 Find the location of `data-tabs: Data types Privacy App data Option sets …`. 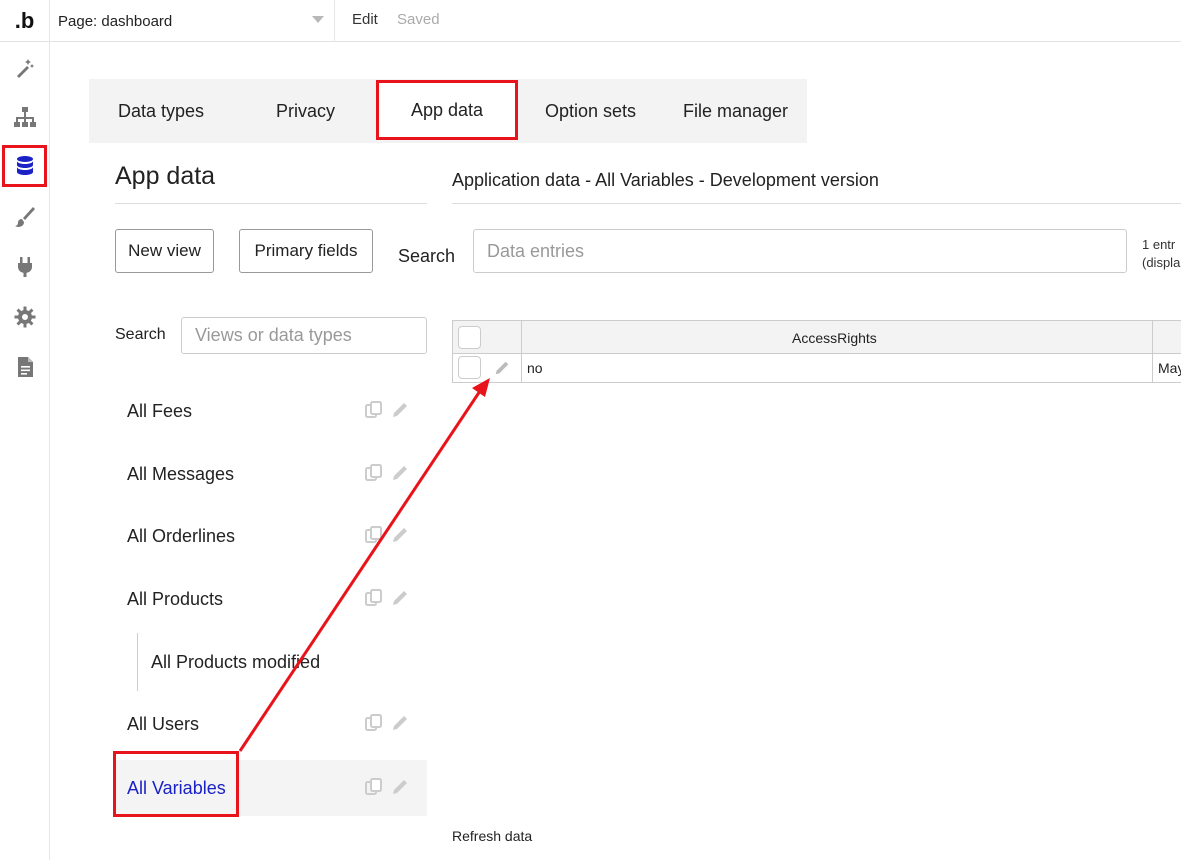

data-tabs: Data types Privacy App data Option sets … is located at coordinates (448, 111).